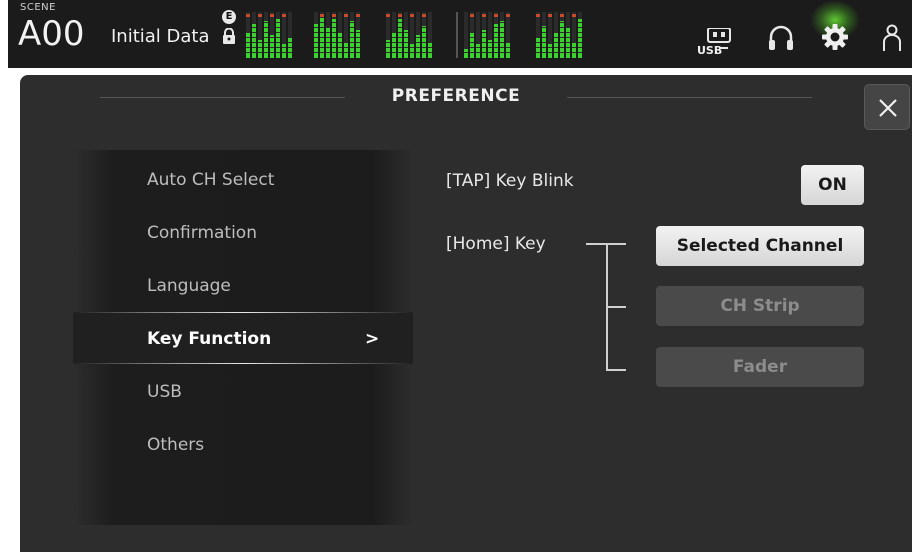  Describe the element at coordinates (760, 306) in the screenshot. I see `home-key-option-ch-strip: CH Strip` at that location.